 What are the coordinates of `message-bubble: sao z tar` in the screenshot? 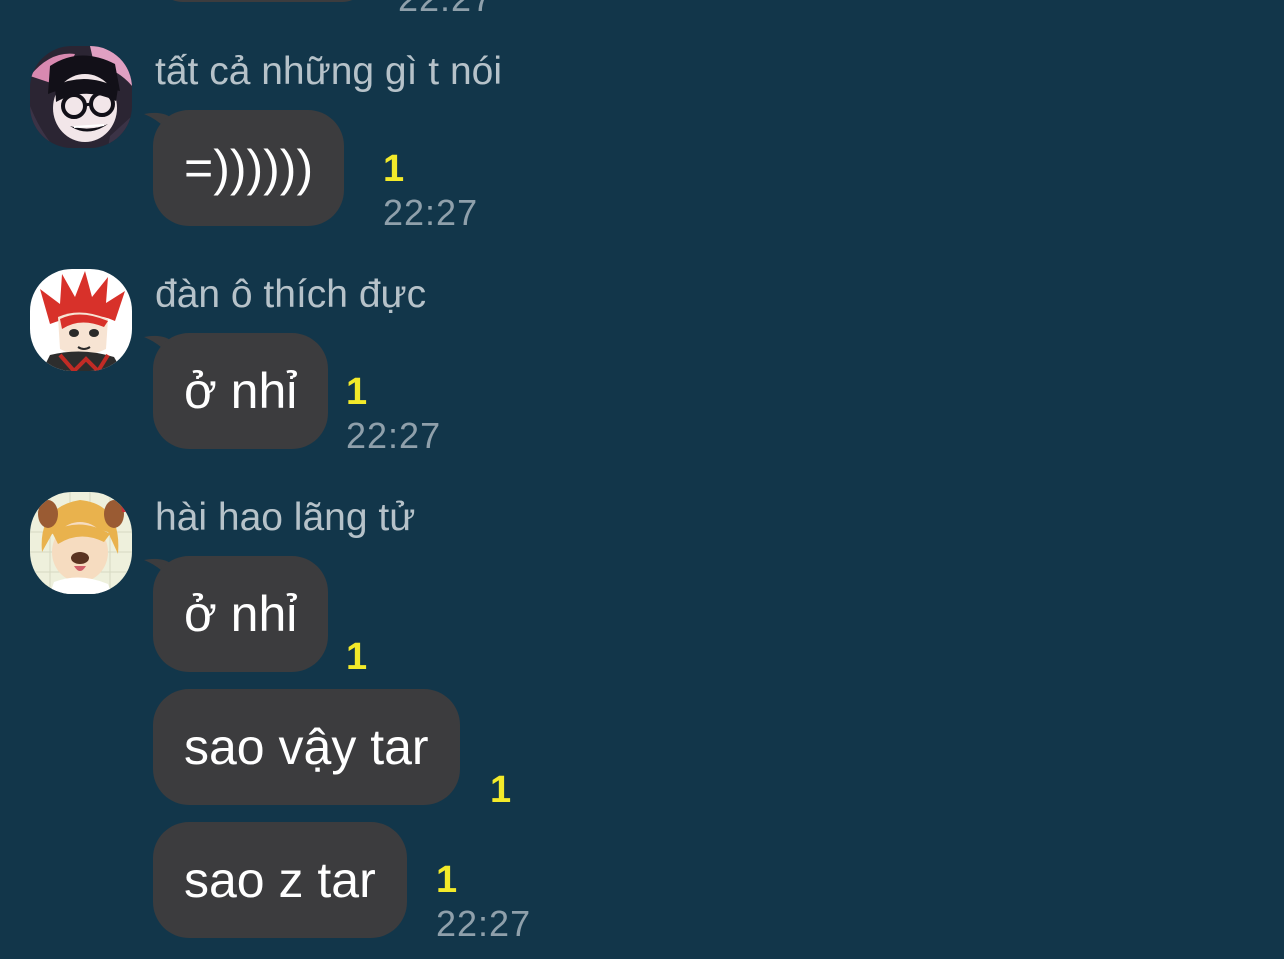 It's located at (280, 880).